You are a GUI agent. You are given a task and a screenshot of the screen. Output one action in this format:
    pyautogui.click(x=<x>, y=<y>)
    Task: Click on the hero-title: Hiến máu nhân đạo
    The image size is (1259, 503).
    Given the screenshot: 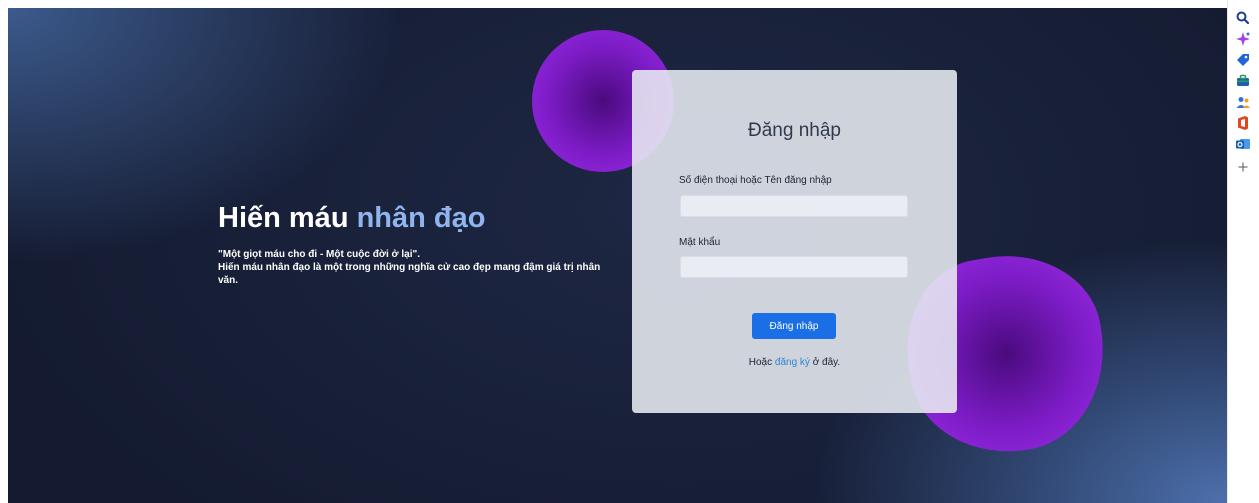 What is the action you would take?
    pyautogui.click(x=418, y=218)
    